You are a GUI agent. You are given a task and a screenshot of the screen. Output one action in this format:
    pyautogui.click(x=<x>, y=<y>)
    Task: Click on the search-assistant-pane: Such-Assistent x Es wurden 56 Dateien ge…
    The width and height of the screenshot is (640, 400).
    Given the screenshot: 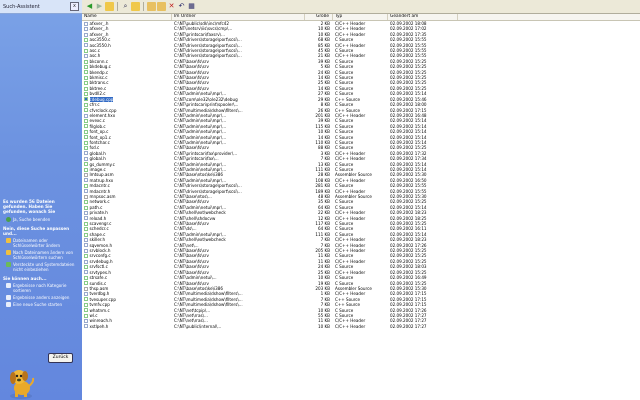 What is the action you would take?
    pyautogui.click(x=41, y=200)
    